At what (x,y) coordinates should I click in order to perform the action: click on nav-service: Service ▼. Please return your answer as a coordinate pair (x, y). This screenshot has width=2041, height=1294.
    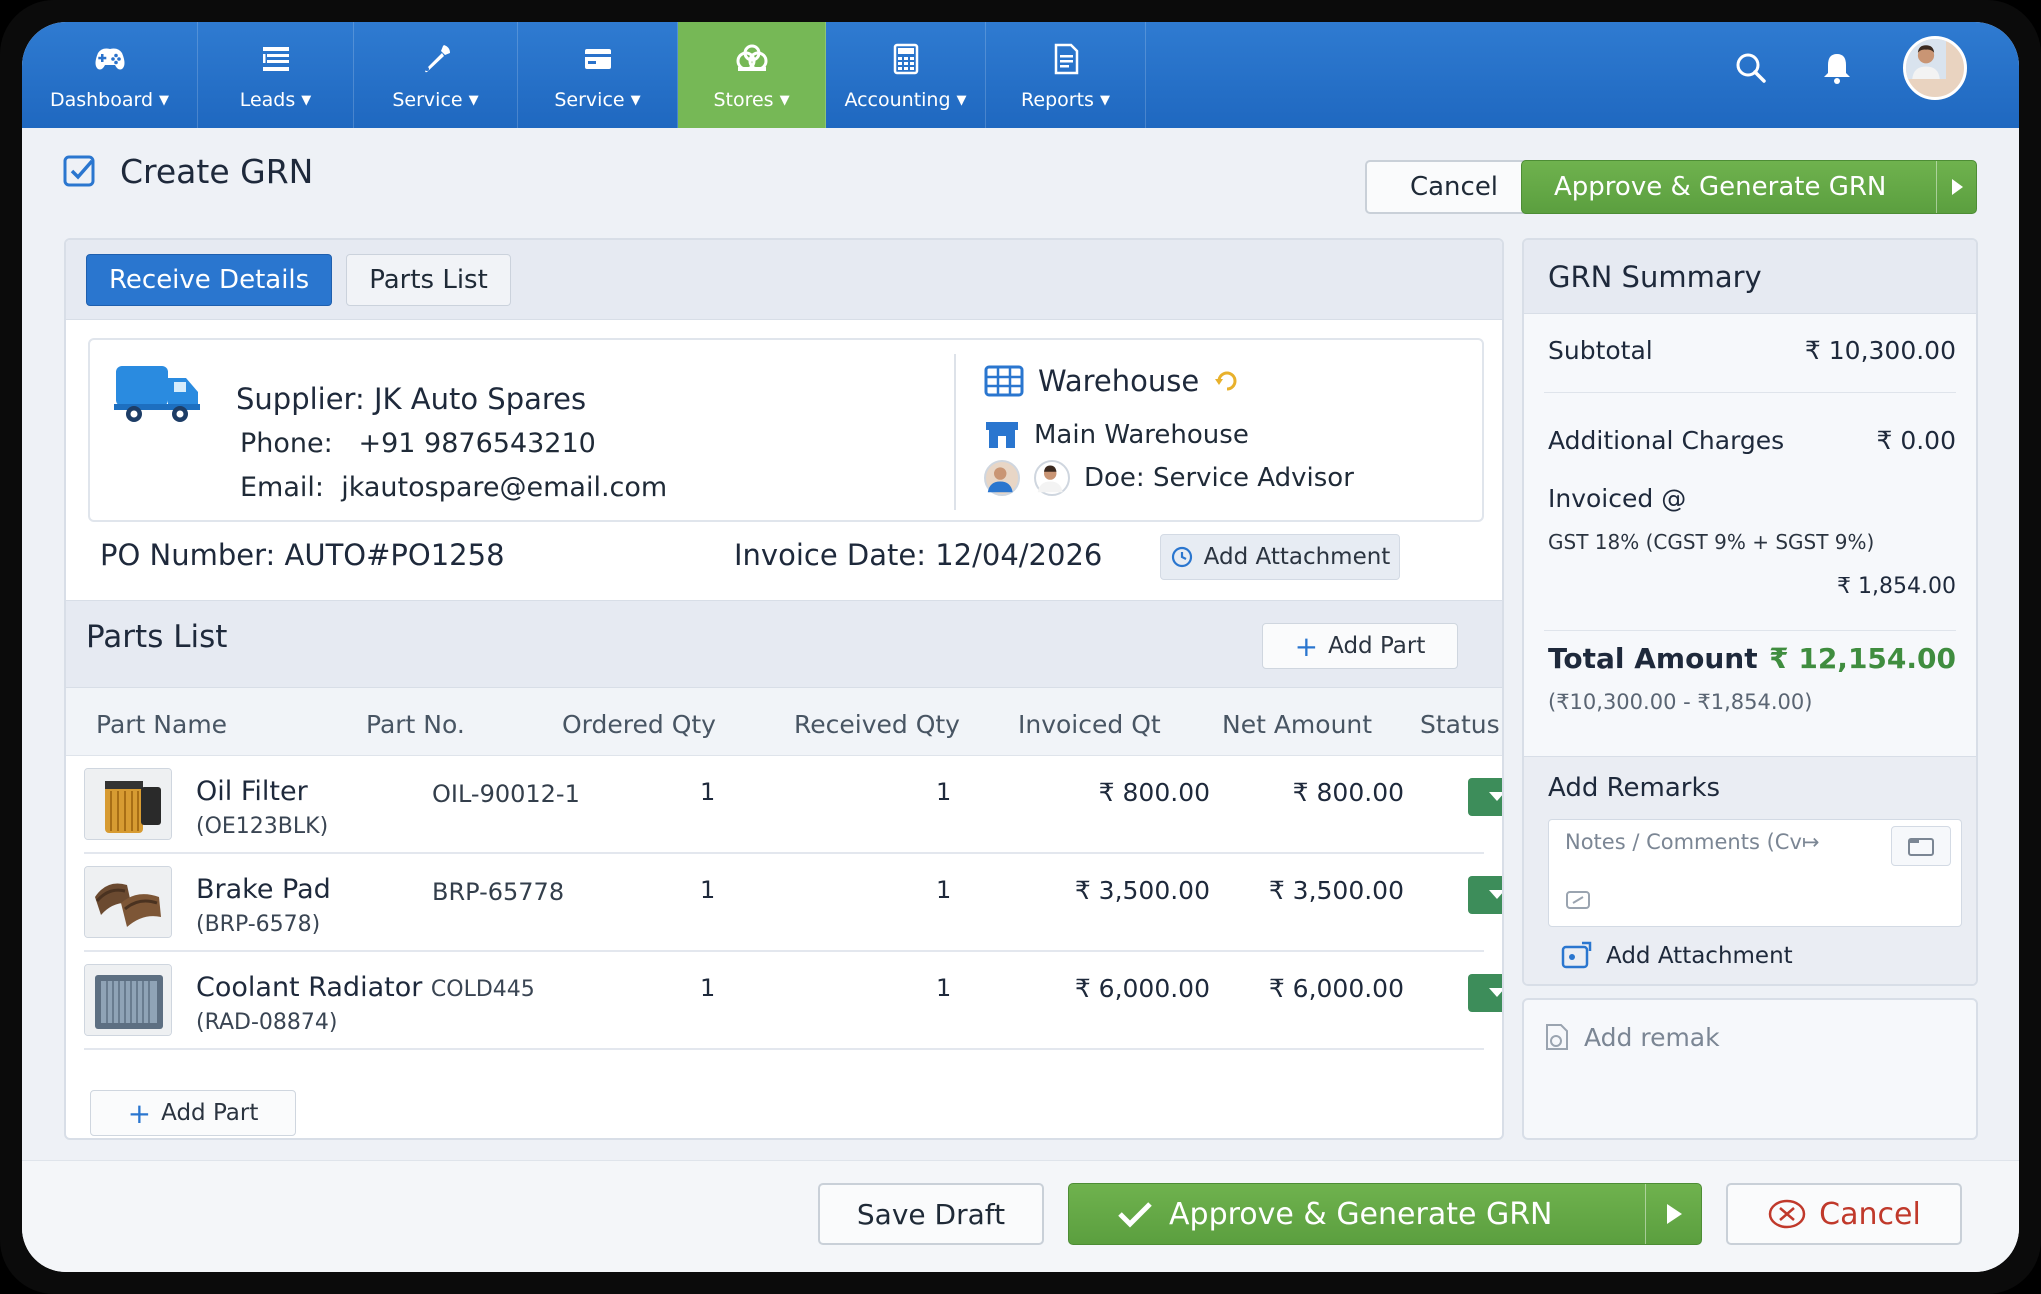
    Looking at the image, I should click on (436, 75).